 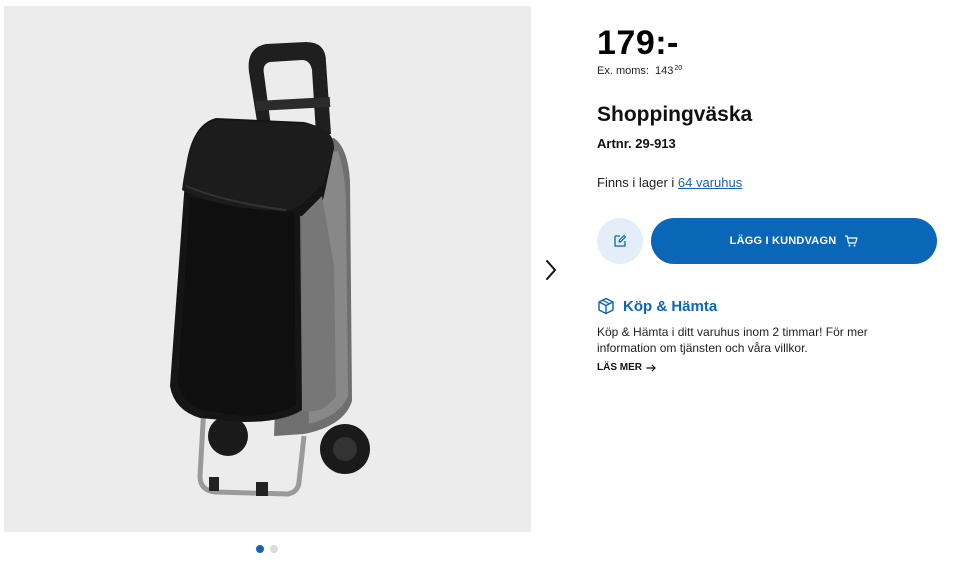 What do you see at coordinates (651, 367) in the screenshot?
I see `arrow-right-icon` at bounding box center [651, 367].